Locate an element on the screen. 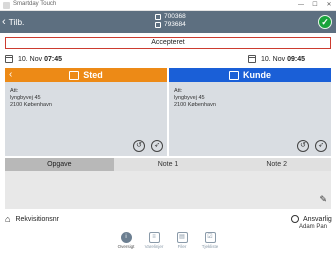 The height and width of the screenshot is (253, 336). ansvarlig-label: Ansvarlig is located at coordinates (317, 219).